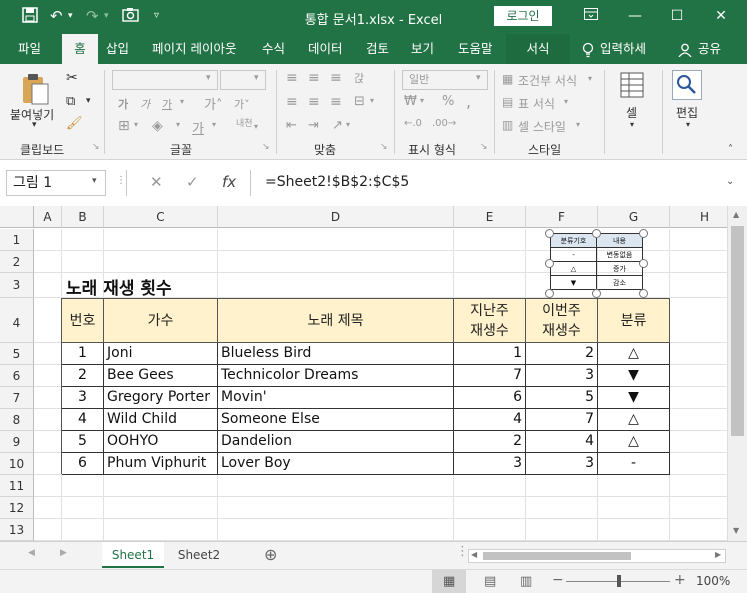 The height and width of the screenshot is (593, 747). I want to click on column-header-b: B, so click(83, 217).